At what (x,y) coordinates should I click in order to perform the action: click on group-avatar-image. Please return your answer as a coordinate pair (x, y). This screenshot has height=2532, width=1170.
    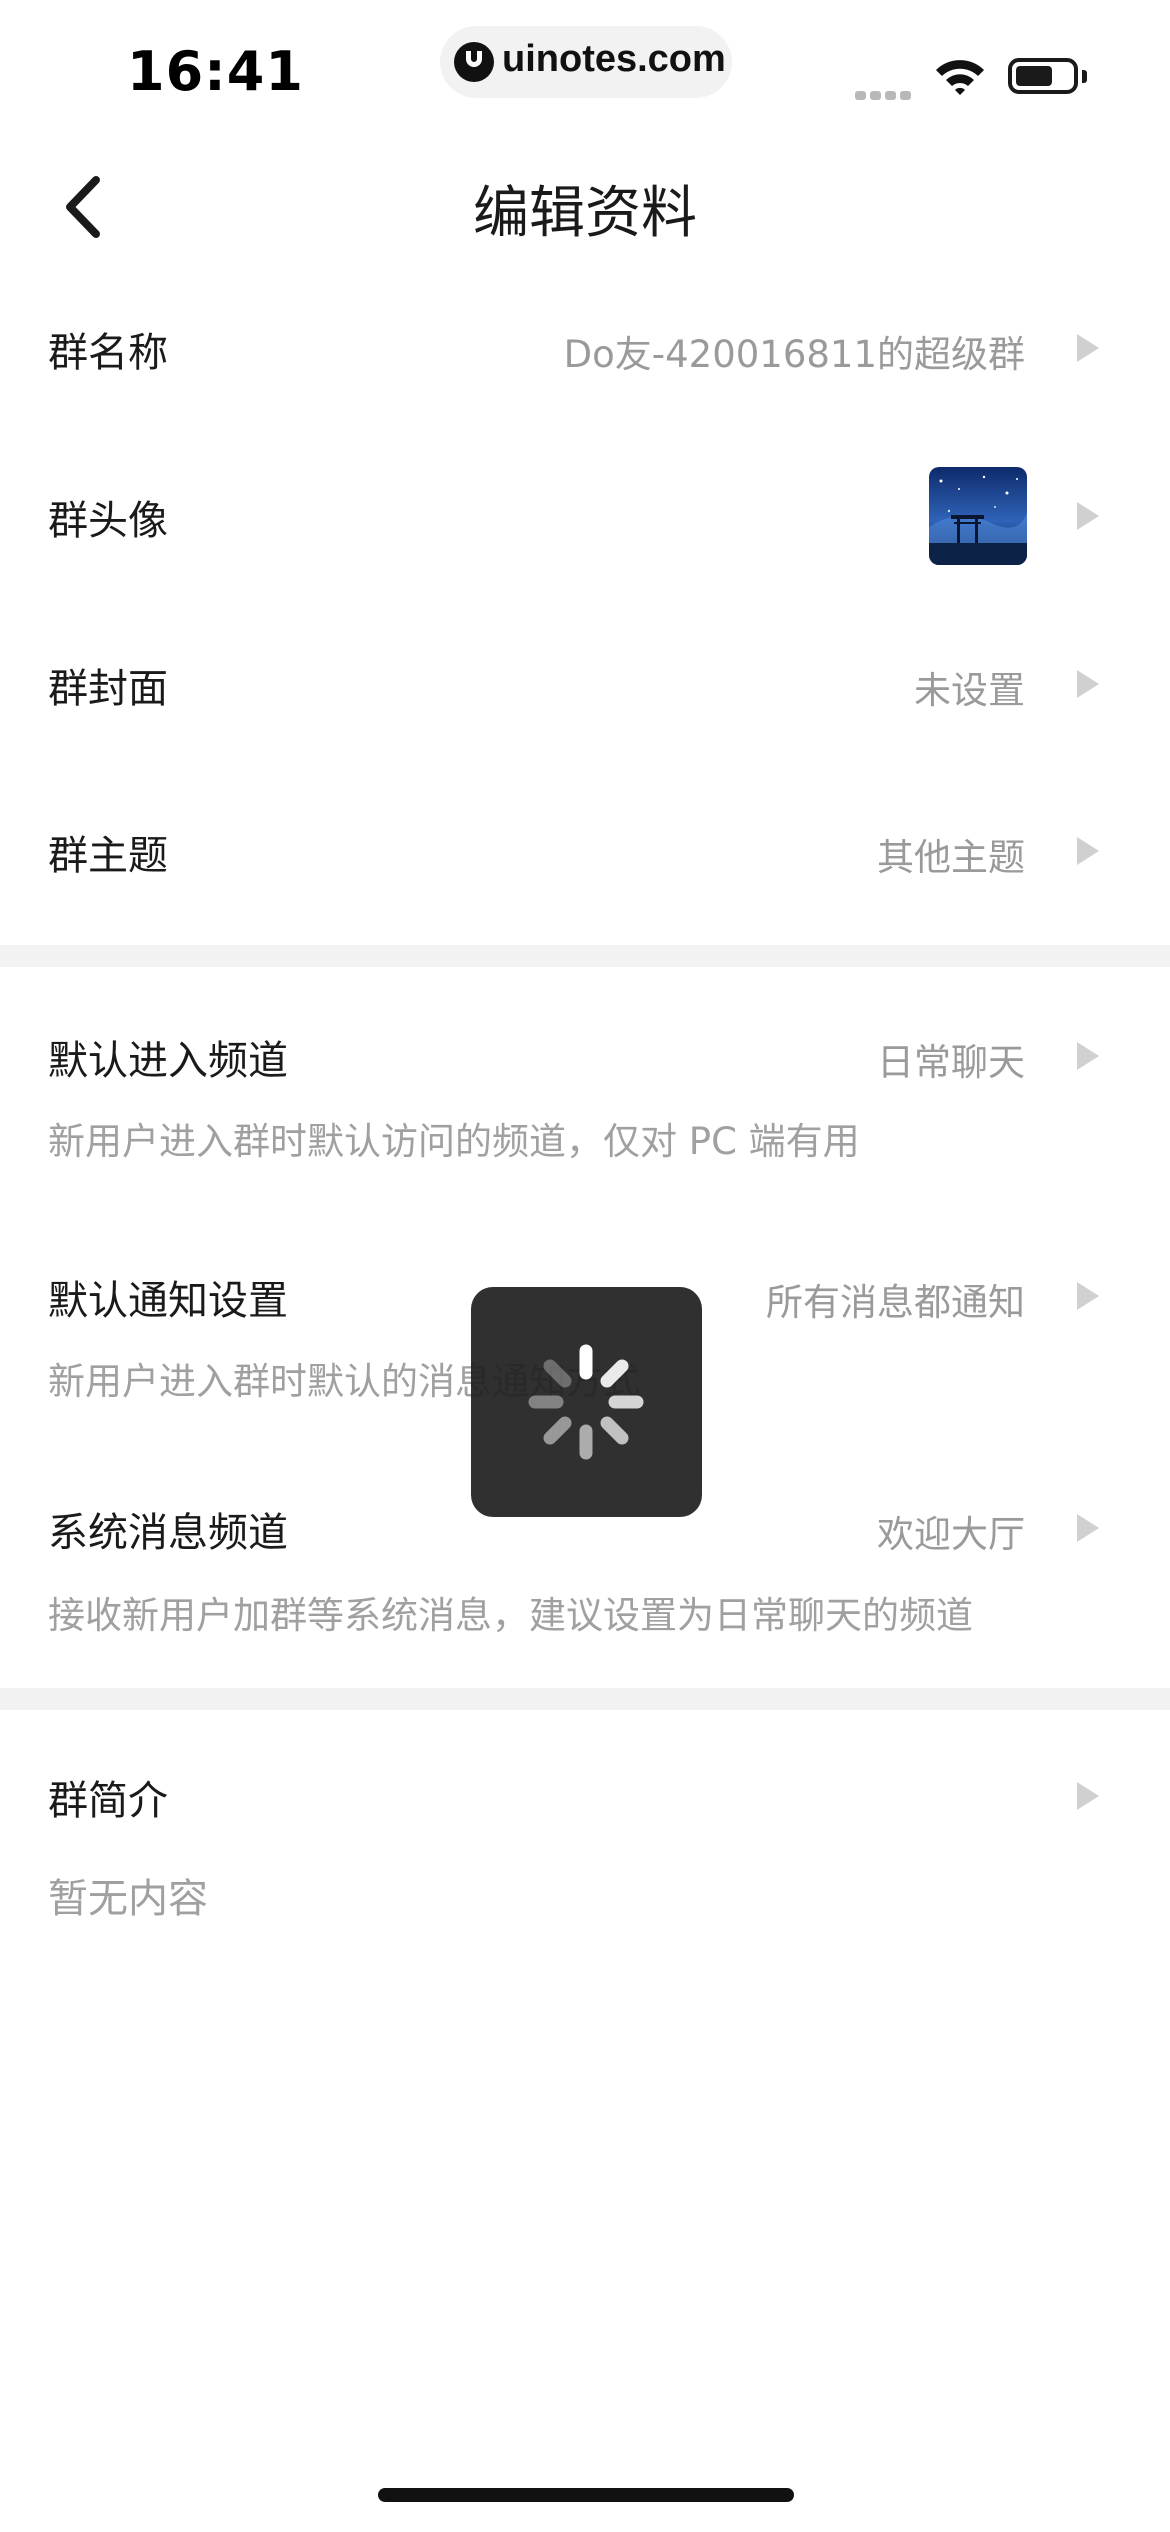
    Looking at the image, I should click on (978, 516).